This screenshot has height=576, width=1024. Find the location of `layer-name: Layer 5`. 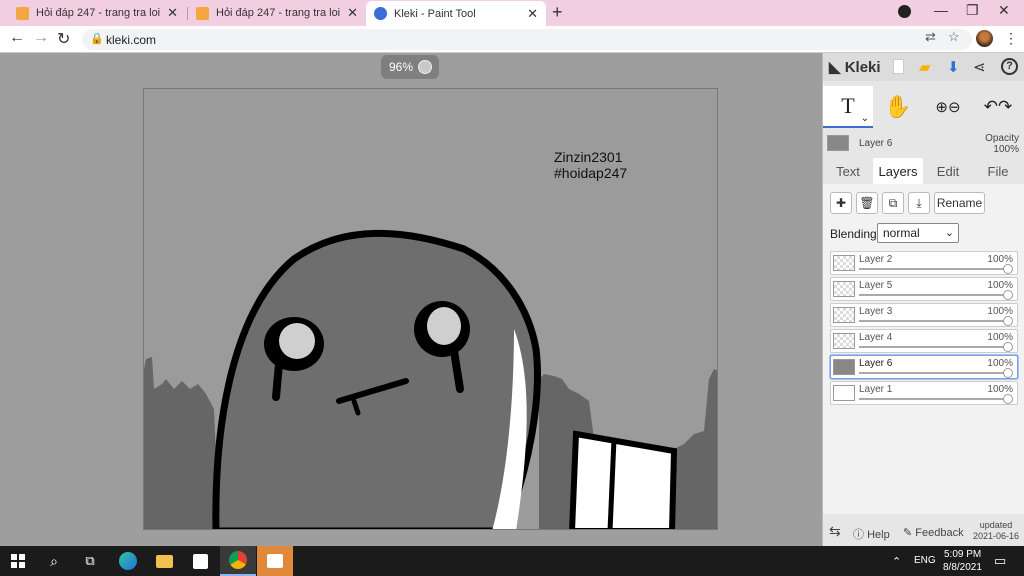

layer-name: Layer 5 is located at coordinates (876, 285).